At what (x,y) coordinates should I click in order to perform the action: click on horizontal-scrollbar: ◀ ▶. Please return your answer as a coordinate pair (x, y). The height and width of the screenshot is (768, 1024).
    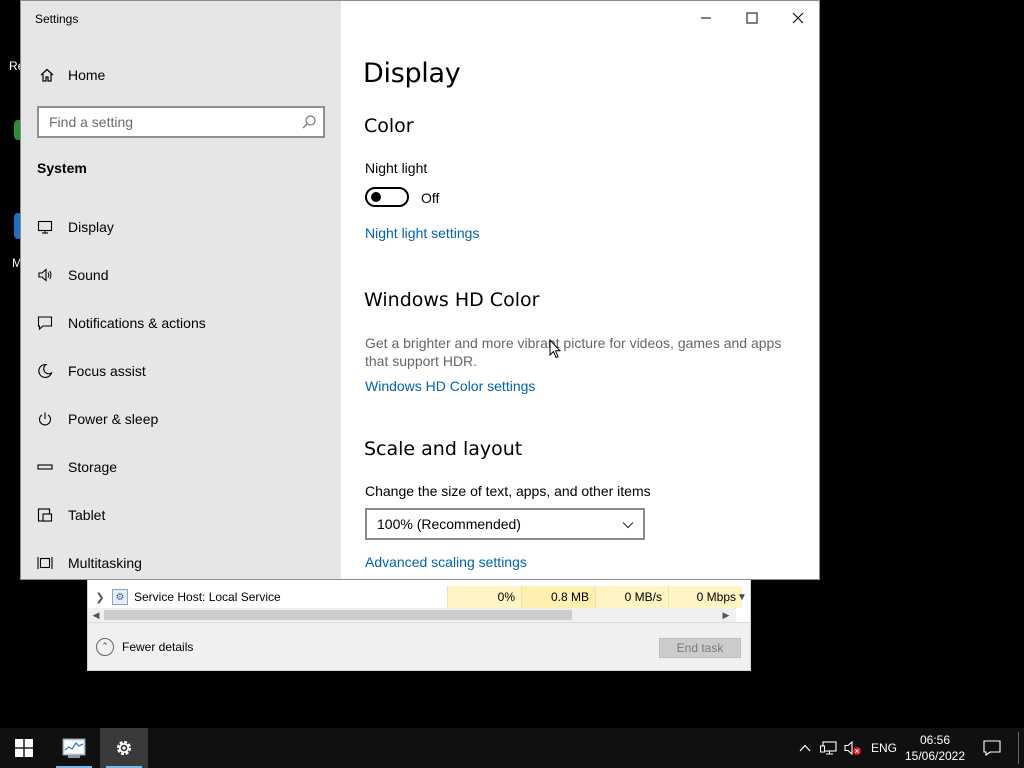
    Looking at the image, I should click on (412, 615).